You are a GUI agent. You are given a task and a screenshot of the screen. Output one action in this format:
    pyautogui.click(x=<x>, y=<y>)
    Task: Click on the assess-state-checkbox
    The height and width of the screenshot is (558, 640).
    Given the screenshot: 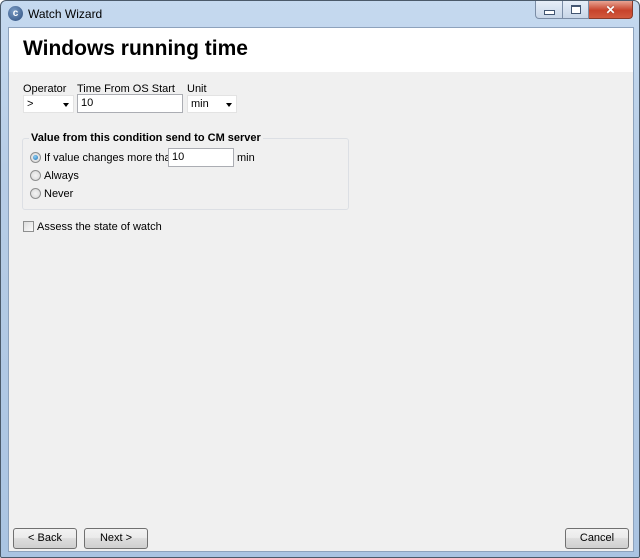 What is the action you would take?
    pyautogui.click(x=28, y=226)
    